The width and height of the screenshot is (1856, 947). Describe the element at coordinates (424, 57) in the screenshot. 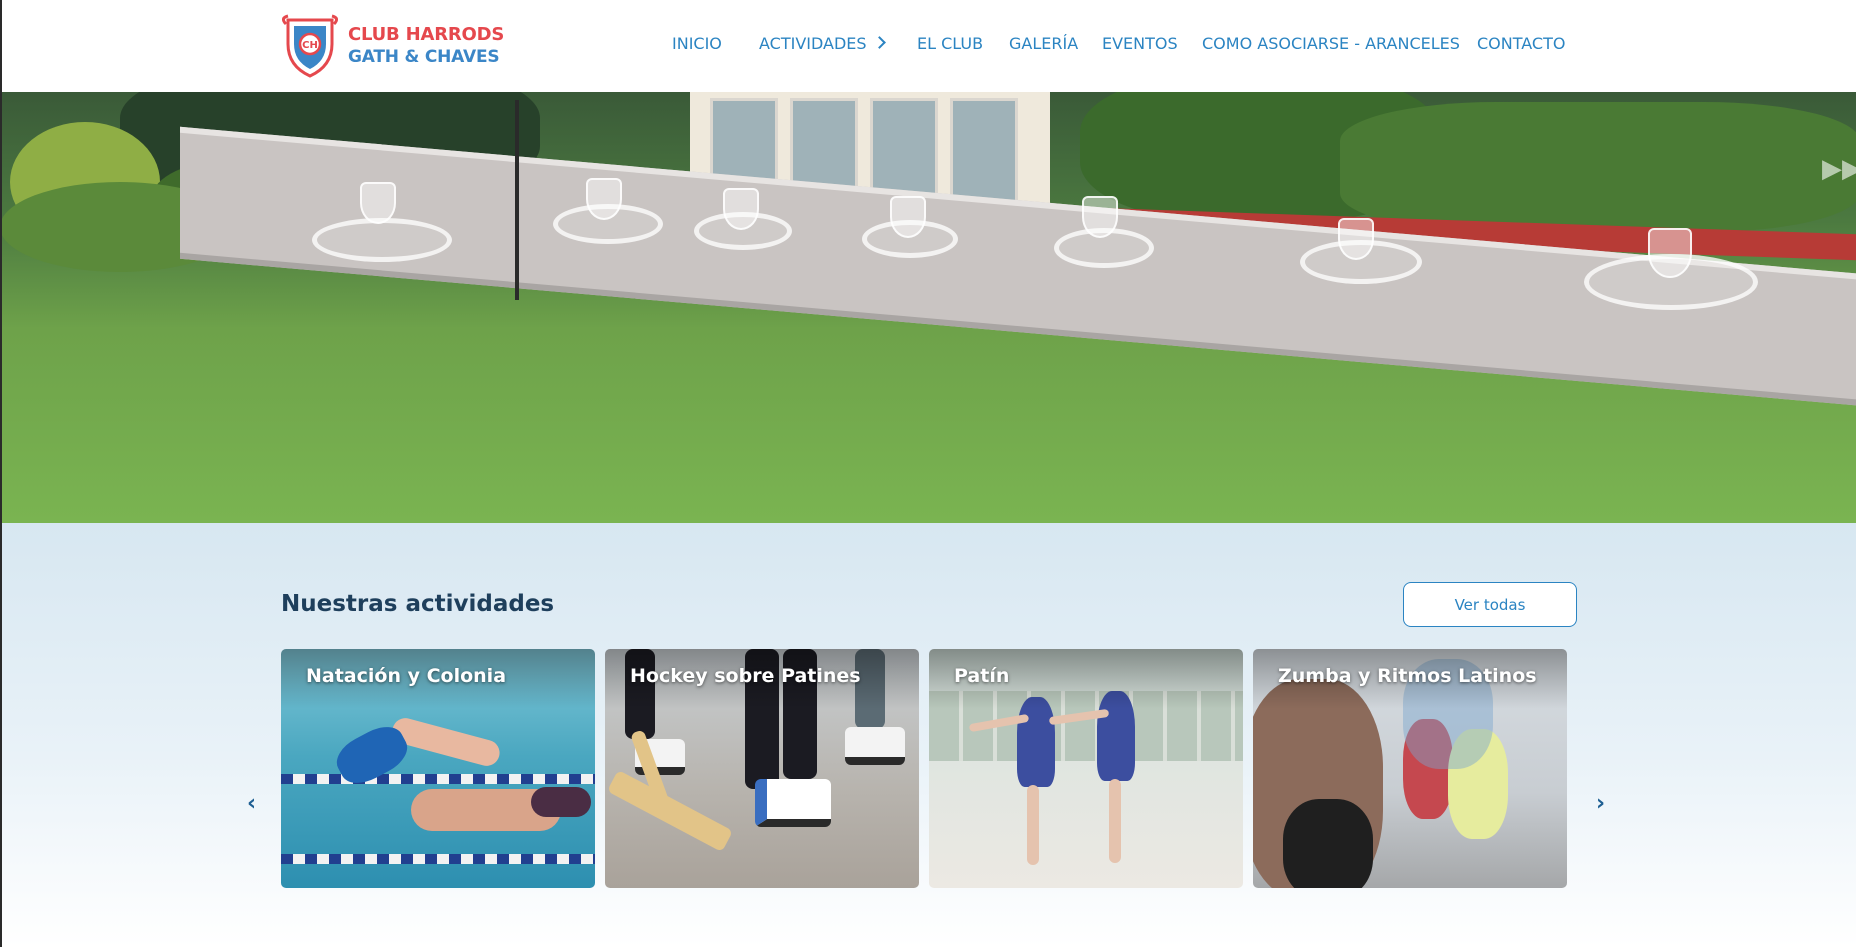

I see `logo-text-line2: GATH & CHAVES` at that location.